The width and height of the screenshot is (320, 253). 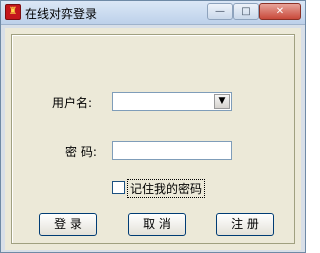 I want to click on window-title: 在线对弈登录, so click(x=61, y=14).